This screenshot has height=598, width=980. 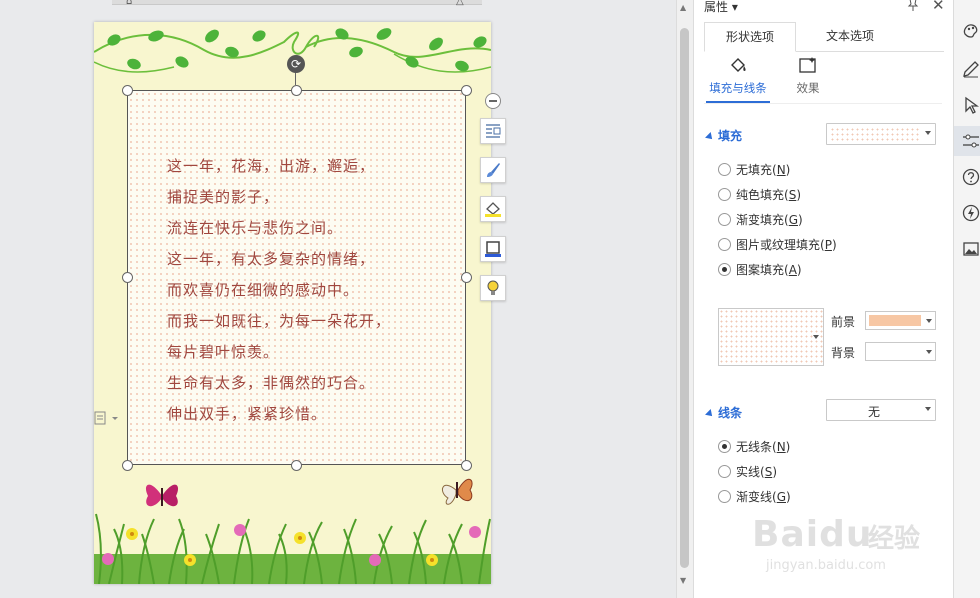 I want to click on resize-handle-top, so click(x=296, y=90).